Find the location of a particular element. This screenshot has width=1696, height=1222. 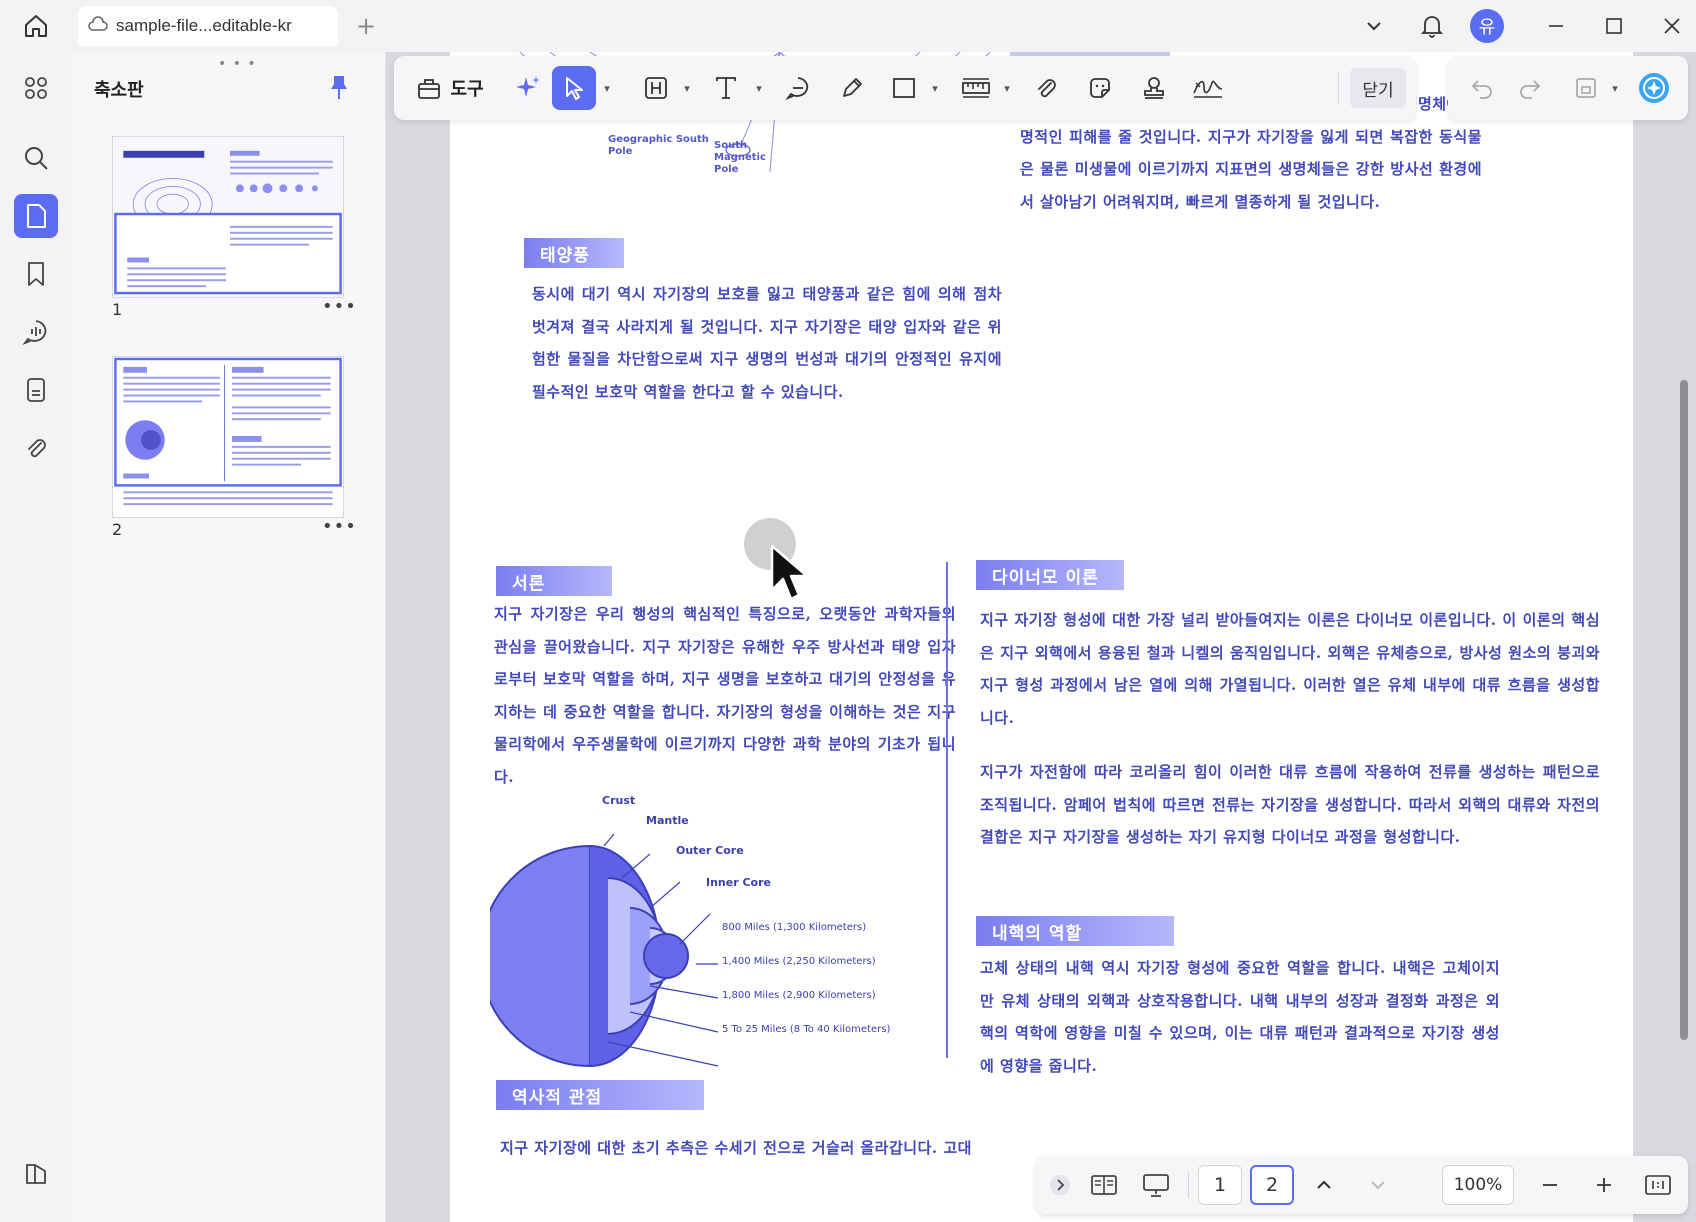

mantle-label: Mantle is located at coordinates (667, 820).